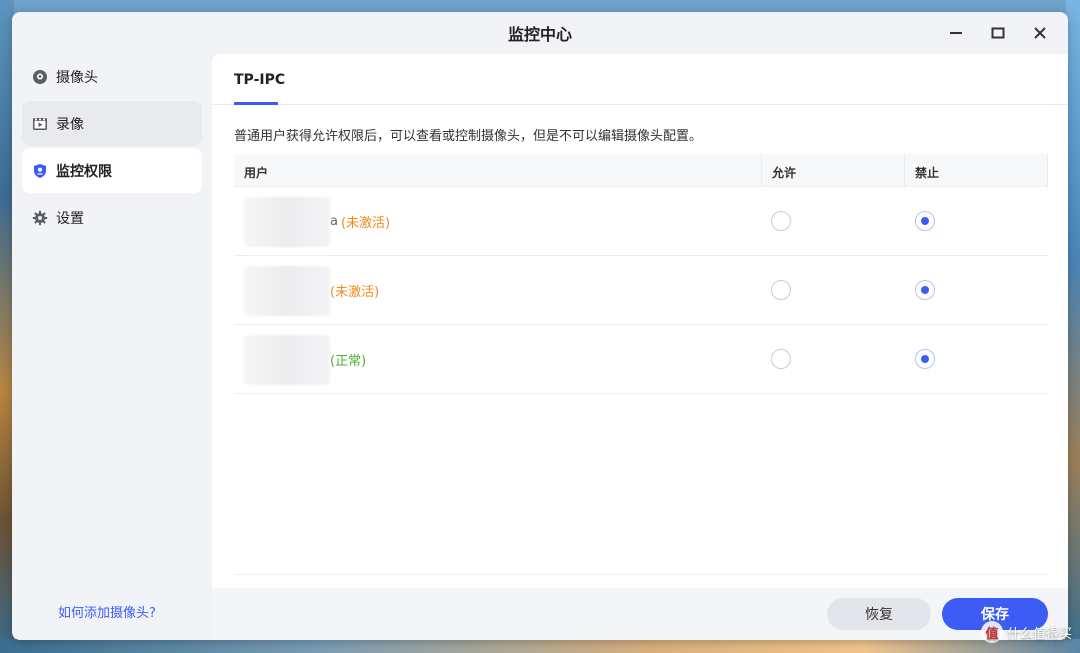  What do you see at coordinates (468, 136) in the screenshot?
I see `permission-description: 普通用户获得允许权限后，可以查看或控制摄像头，但是不可以编辑摄像头配置。` at bounding box center [468, 136].